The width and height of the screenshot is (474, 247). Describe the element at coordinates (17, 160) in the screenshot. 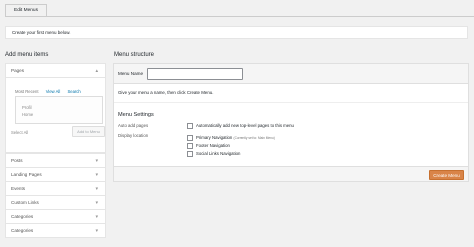

I see `accordion-label: Posts` at that location.